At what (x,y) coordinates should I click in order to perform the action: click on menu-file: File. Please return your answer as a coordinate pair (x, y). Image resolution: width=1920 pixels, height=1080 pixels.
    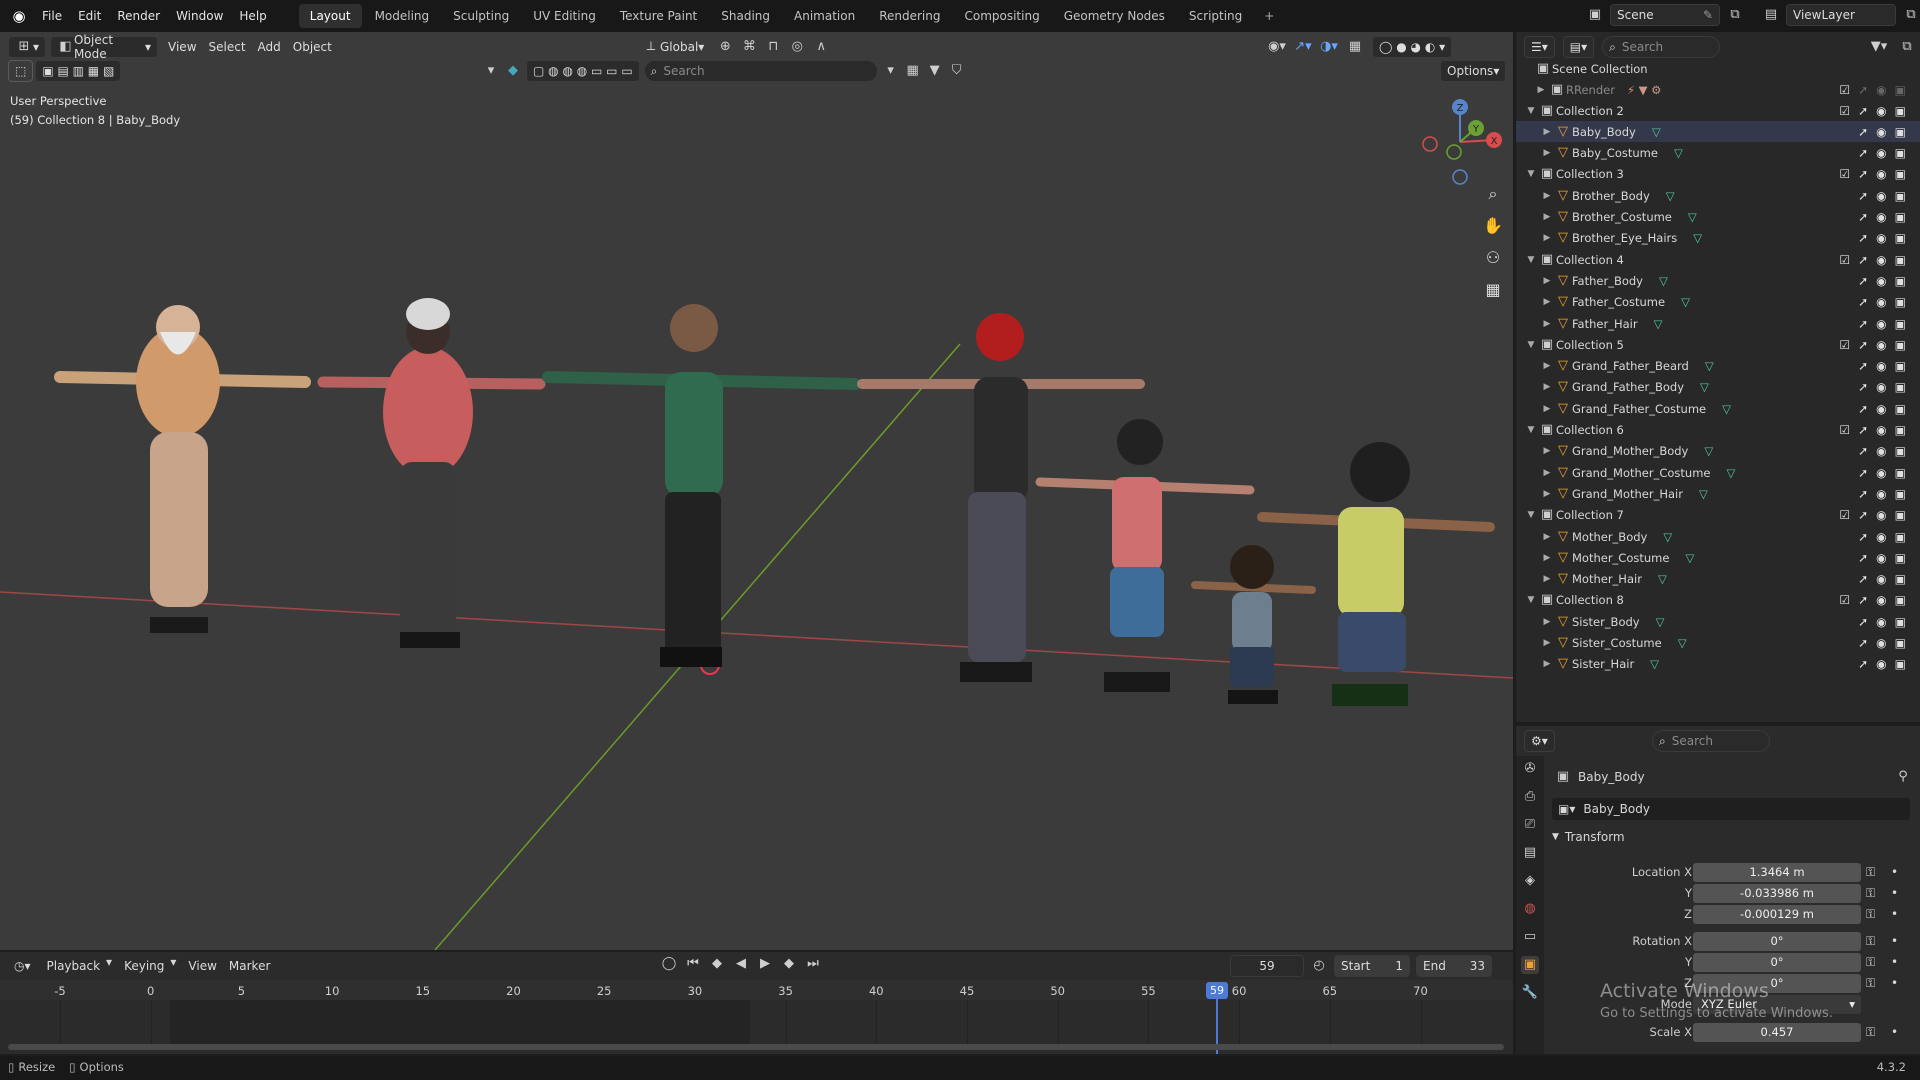
    Looking at the image, I should click on (52, 16).